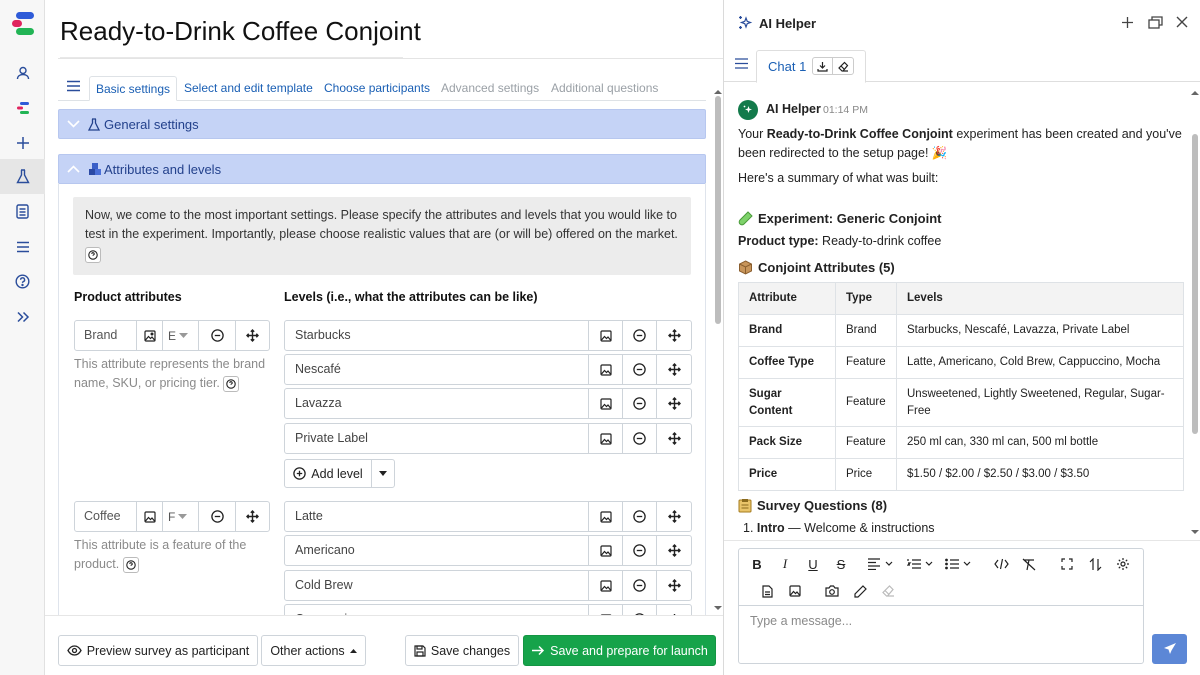  I want to click on flask-icon, so click(22, 176).